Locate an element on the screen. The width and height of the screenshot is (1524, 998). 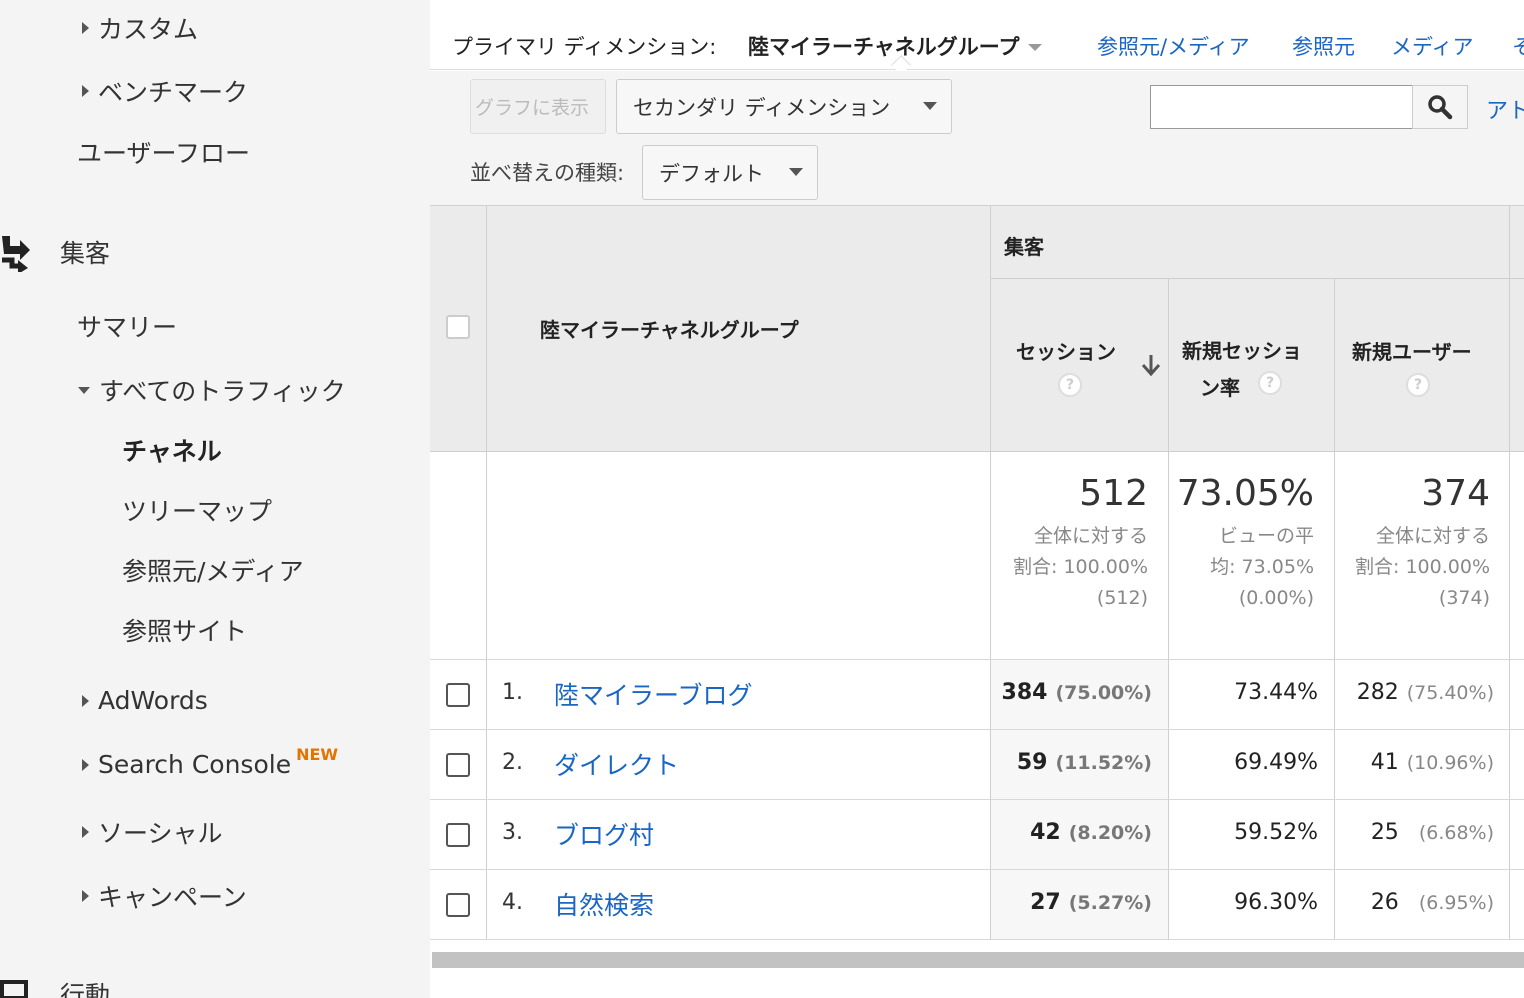
row-sessions: 384 (75.00%) is located at coordinates (1077, 692).